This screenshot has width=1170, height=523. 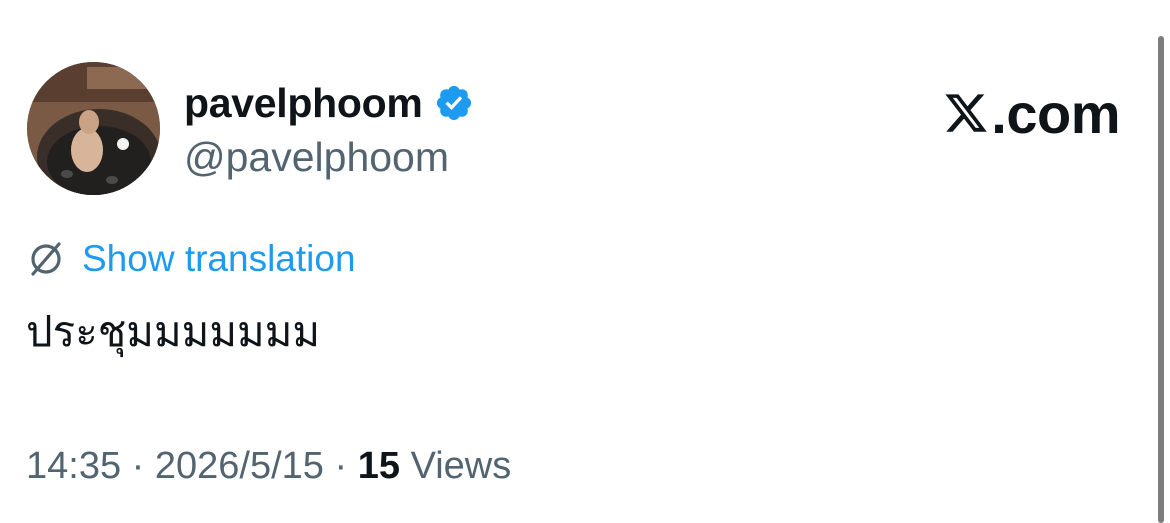 I want to click on author-name-row: pavelphoom, so click(x=329, y=103).